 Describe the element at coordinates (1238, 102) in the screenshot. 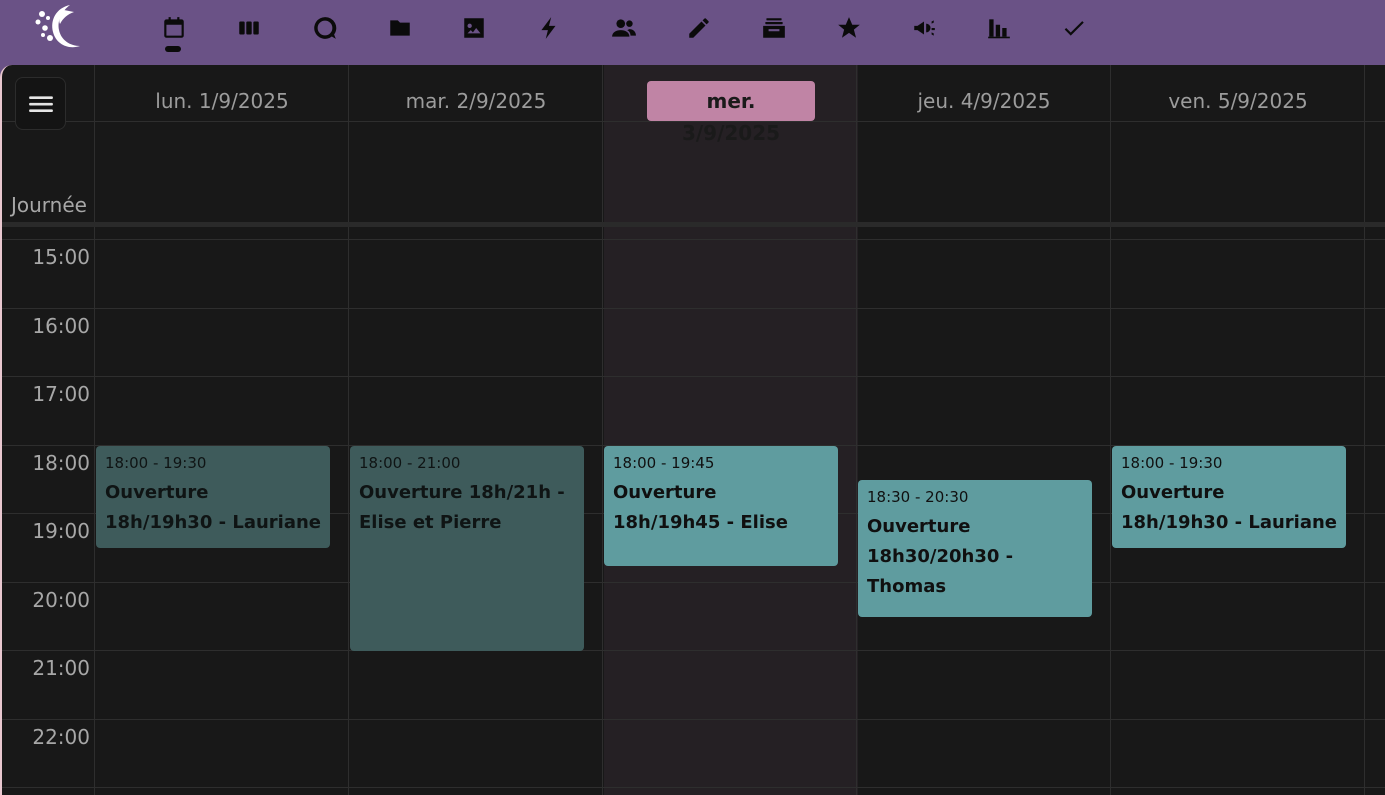

I see `day-header-friday: ven. 5/9/2025` at that location.